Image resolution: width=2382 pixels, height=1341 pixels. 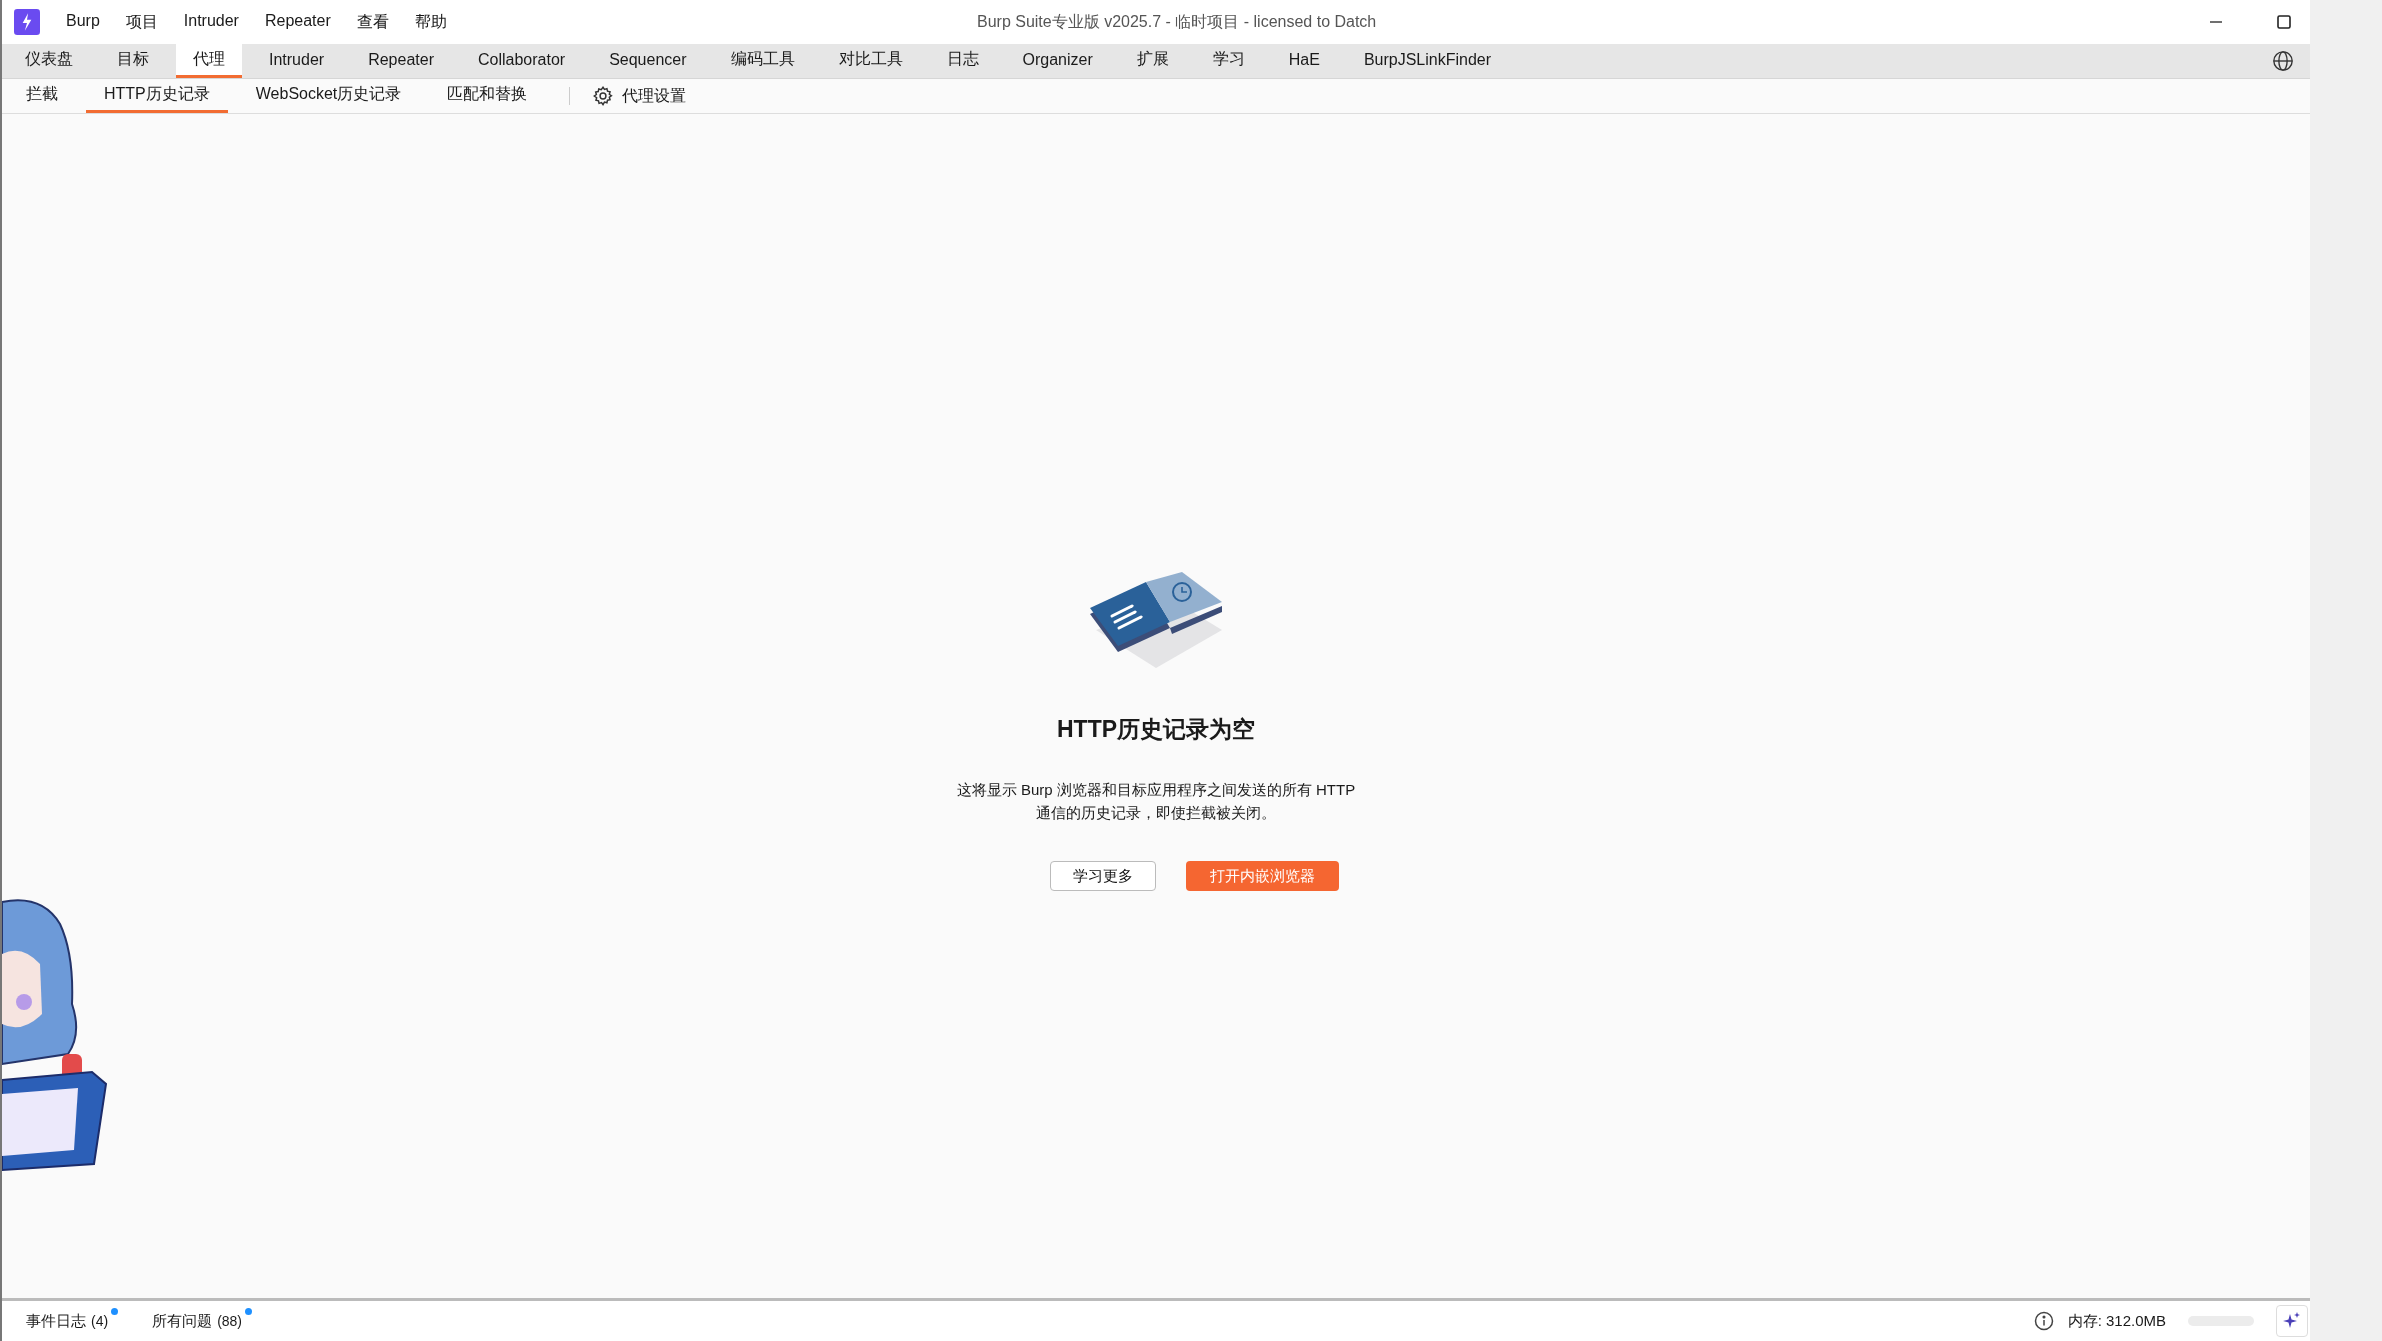 I want to click on tab: Sequencer, so click(x=648, y=61).